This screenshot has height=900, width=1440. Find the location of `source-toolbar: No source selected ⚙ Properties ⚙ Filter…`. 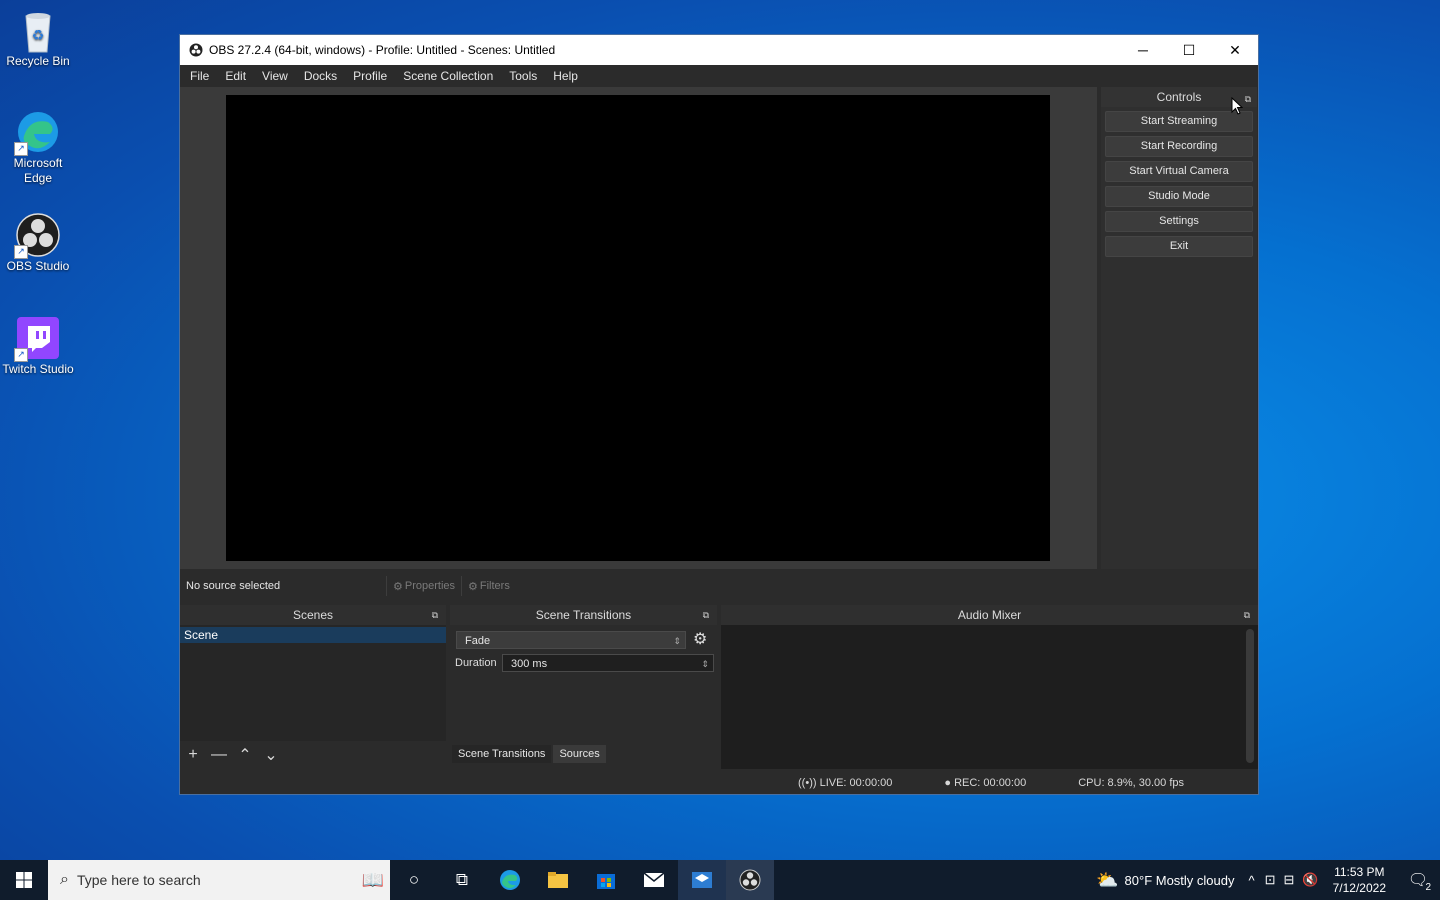

source-toolbar: No source selected ⚙ Properties ⚙ Filter… is located at coordinates (638, 586).